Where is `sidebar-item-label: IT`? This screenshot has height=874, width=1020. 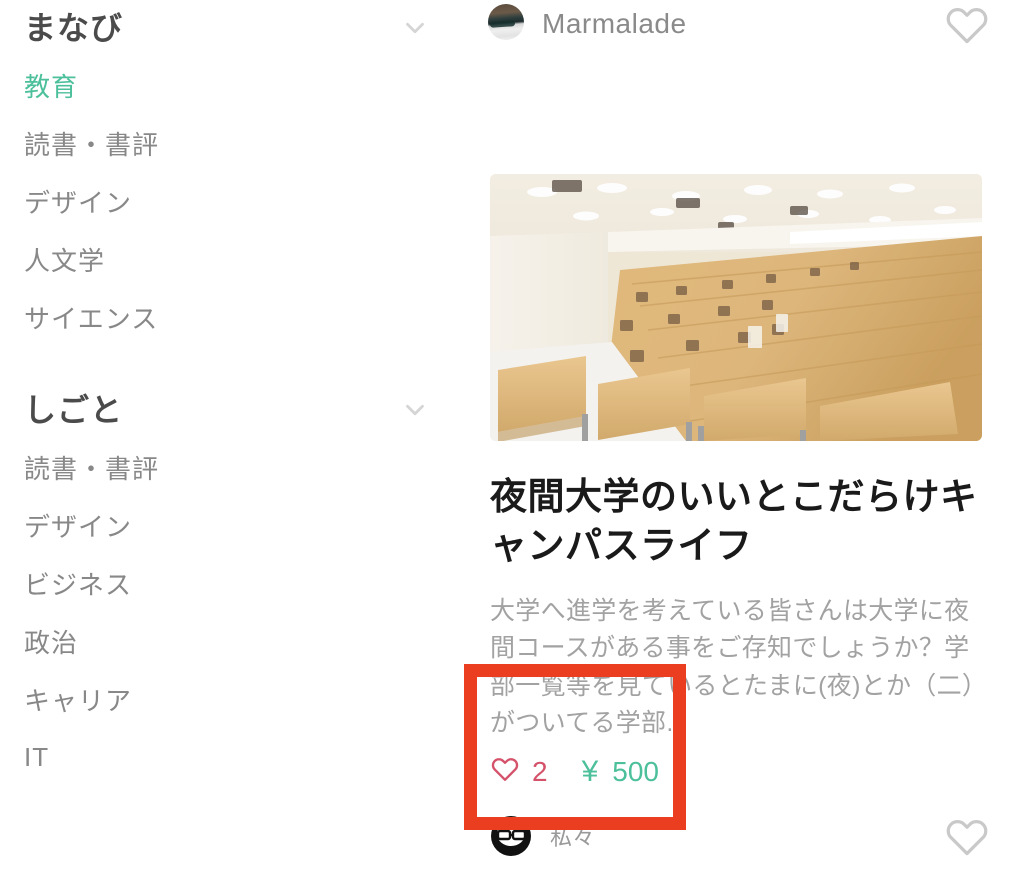
sidebar-item-label: IT is located at coordinates (37, 756).